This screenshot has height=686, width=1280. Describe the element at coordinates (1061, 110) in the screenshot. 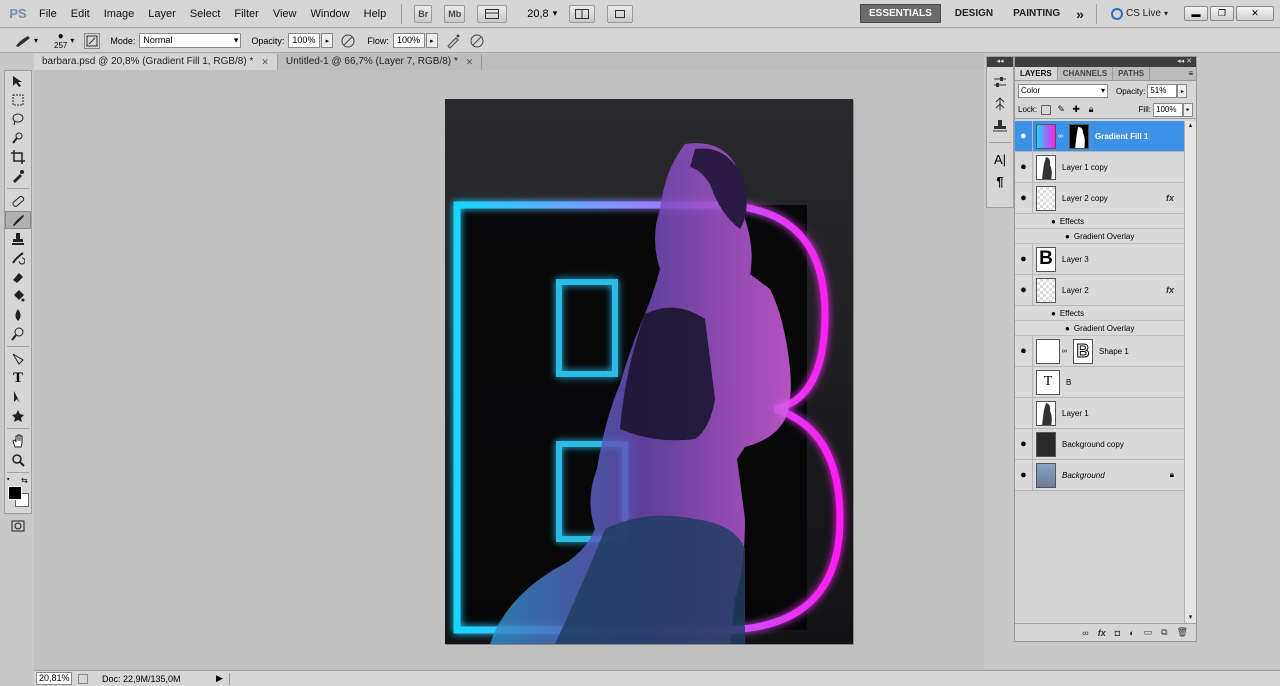

I see `lock-image-icon: ✎` at that location.